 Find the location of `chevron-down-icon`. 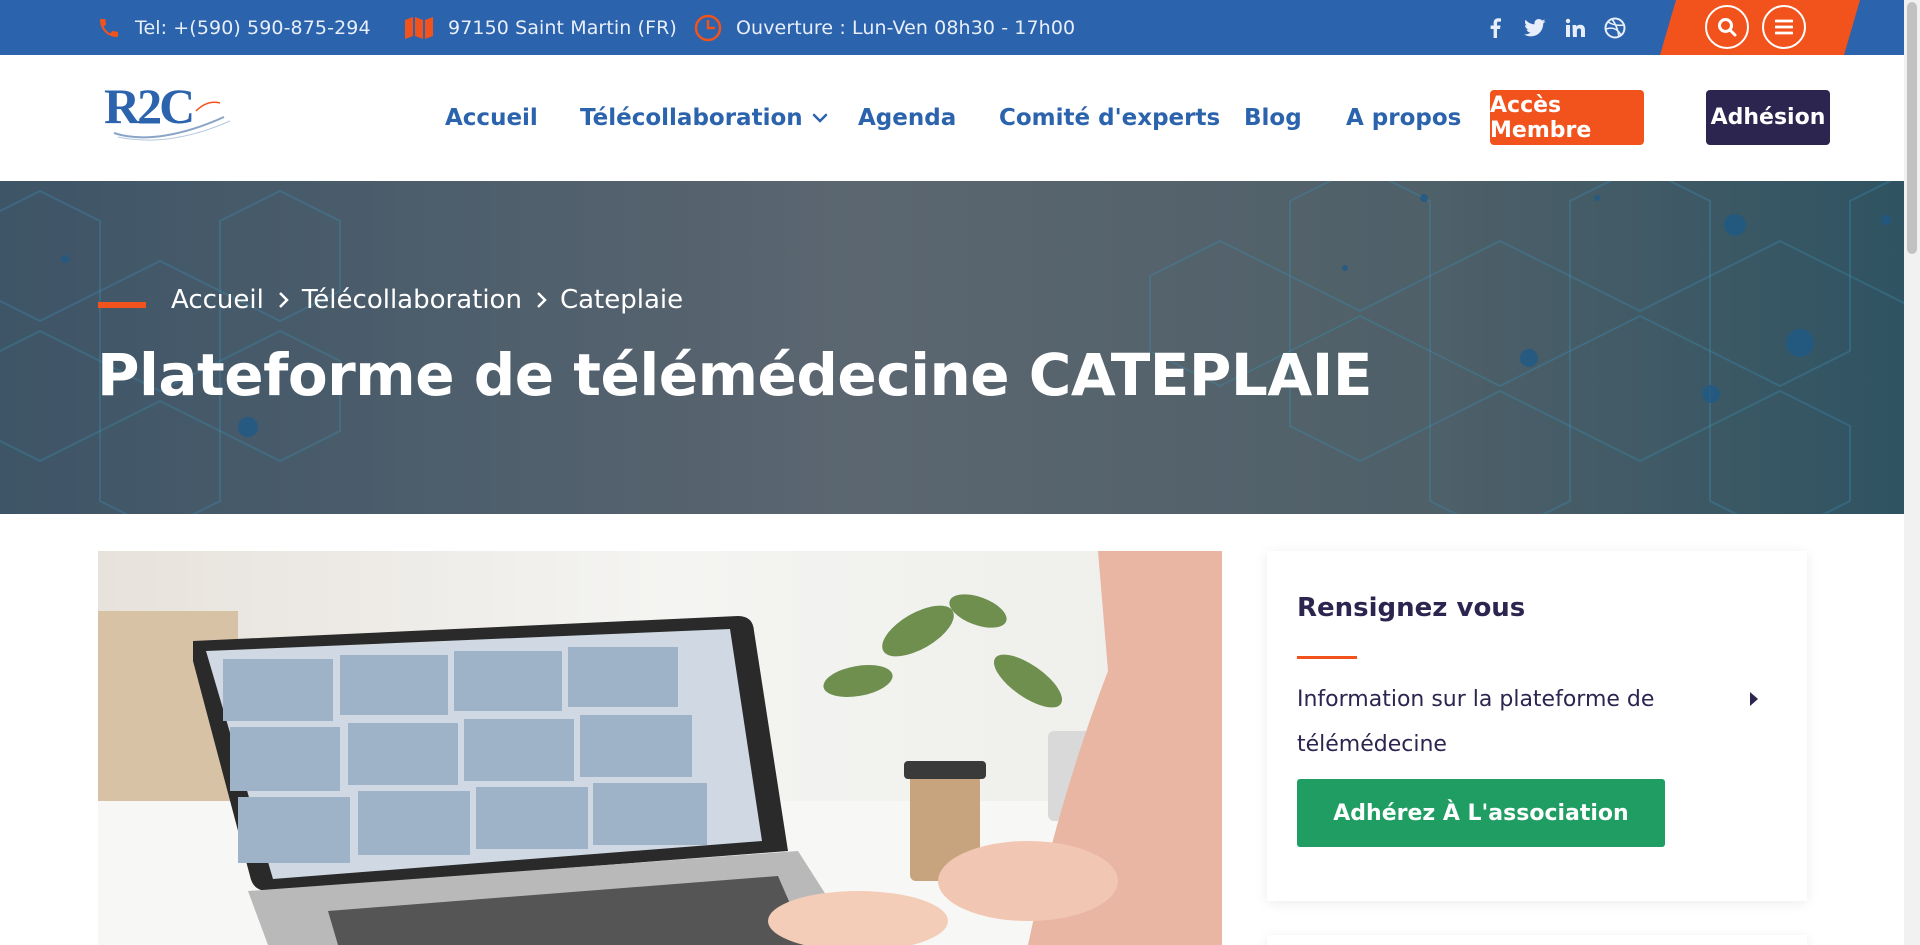

chevron-down-icon is located at coordinates (819, 118).